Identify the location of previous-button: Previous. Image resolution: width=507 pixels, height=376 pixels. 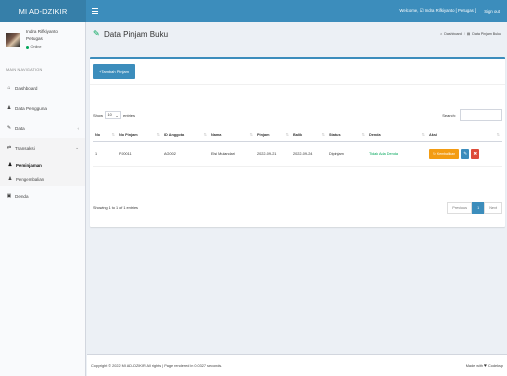
(460, 208).